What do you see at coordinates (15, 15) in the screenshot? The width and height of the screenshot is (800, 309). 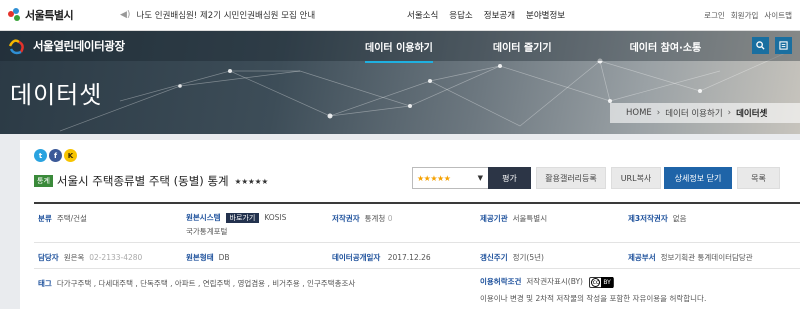 I see `seoul-logo-icon` at bounding box center [15, 15].